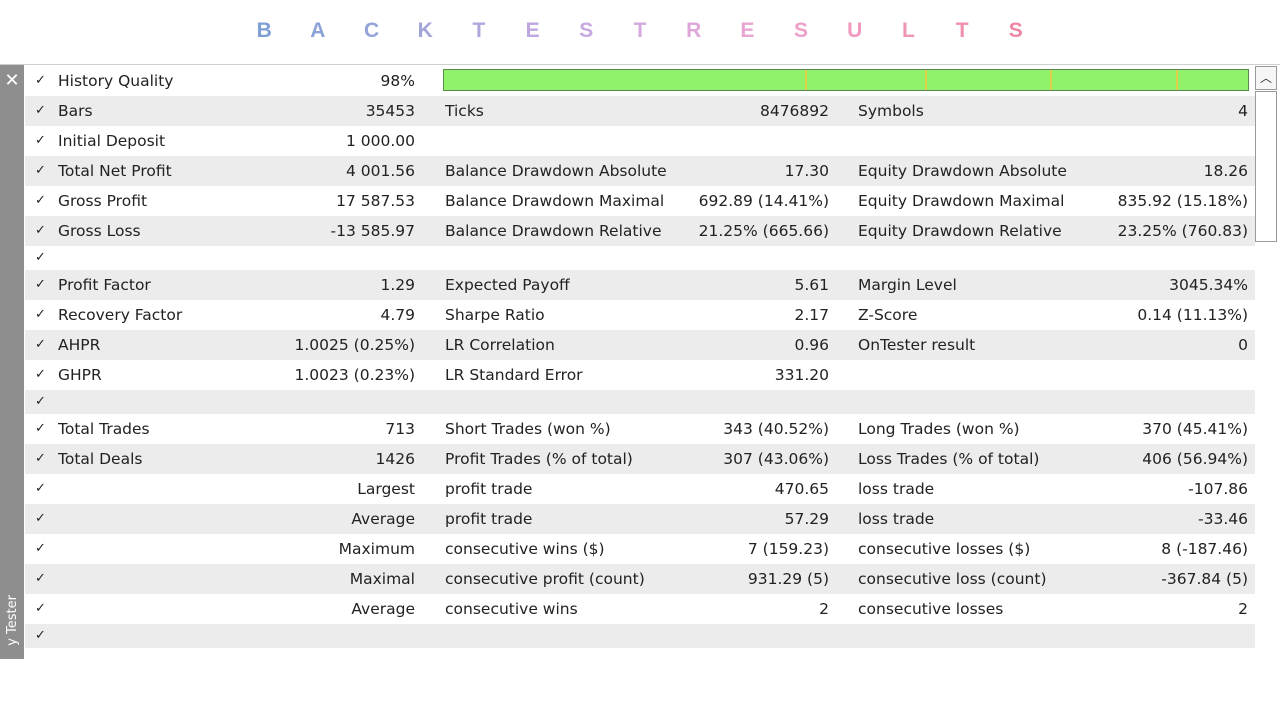 This screenshot has height=720, width=1280. What do you see at coordinates (395, 459) in the screenshot?
I see `cell-value-1: 1426` at bounding box center [395, 459].